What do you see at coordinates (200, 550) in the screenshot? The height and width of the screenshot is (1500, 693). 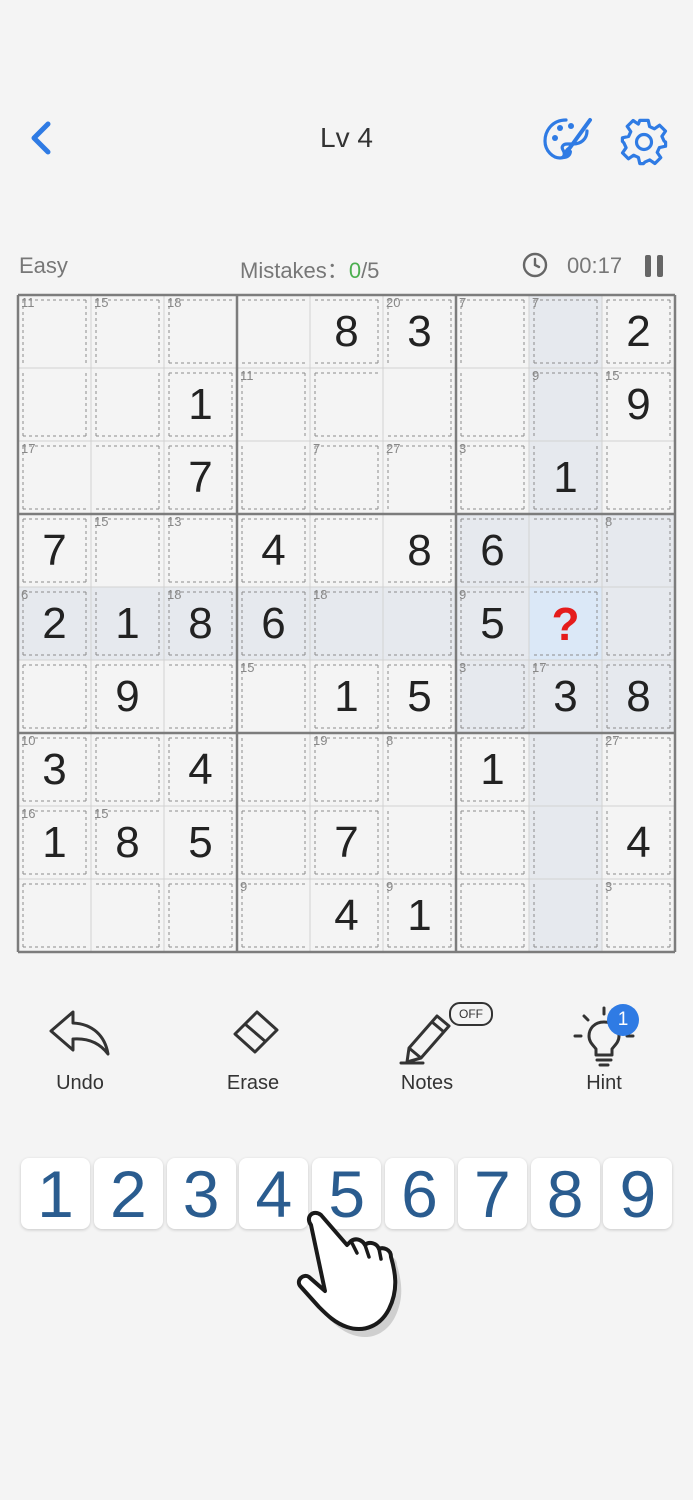 I see `board-cell: 13` at bounding box center [200, 550].